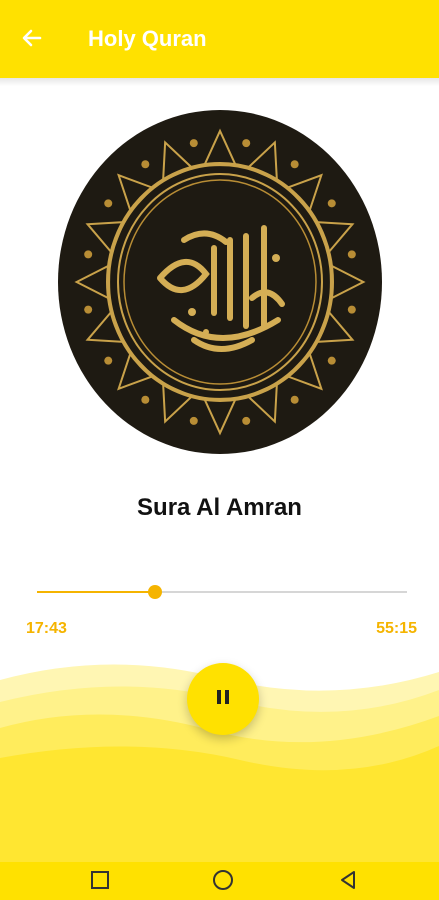  Describe the element at coordinates (96, 592) in the screenshot. I see `seek-progress` at that location.